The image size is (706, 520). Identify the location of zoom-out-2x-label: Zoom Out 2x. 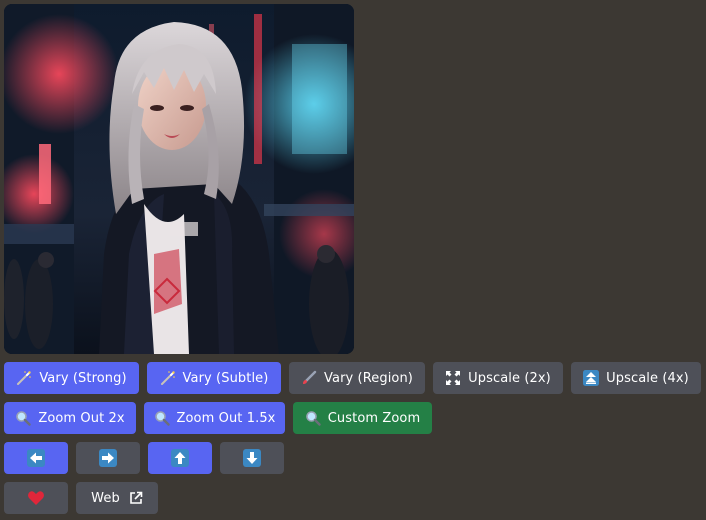
(81, 418).